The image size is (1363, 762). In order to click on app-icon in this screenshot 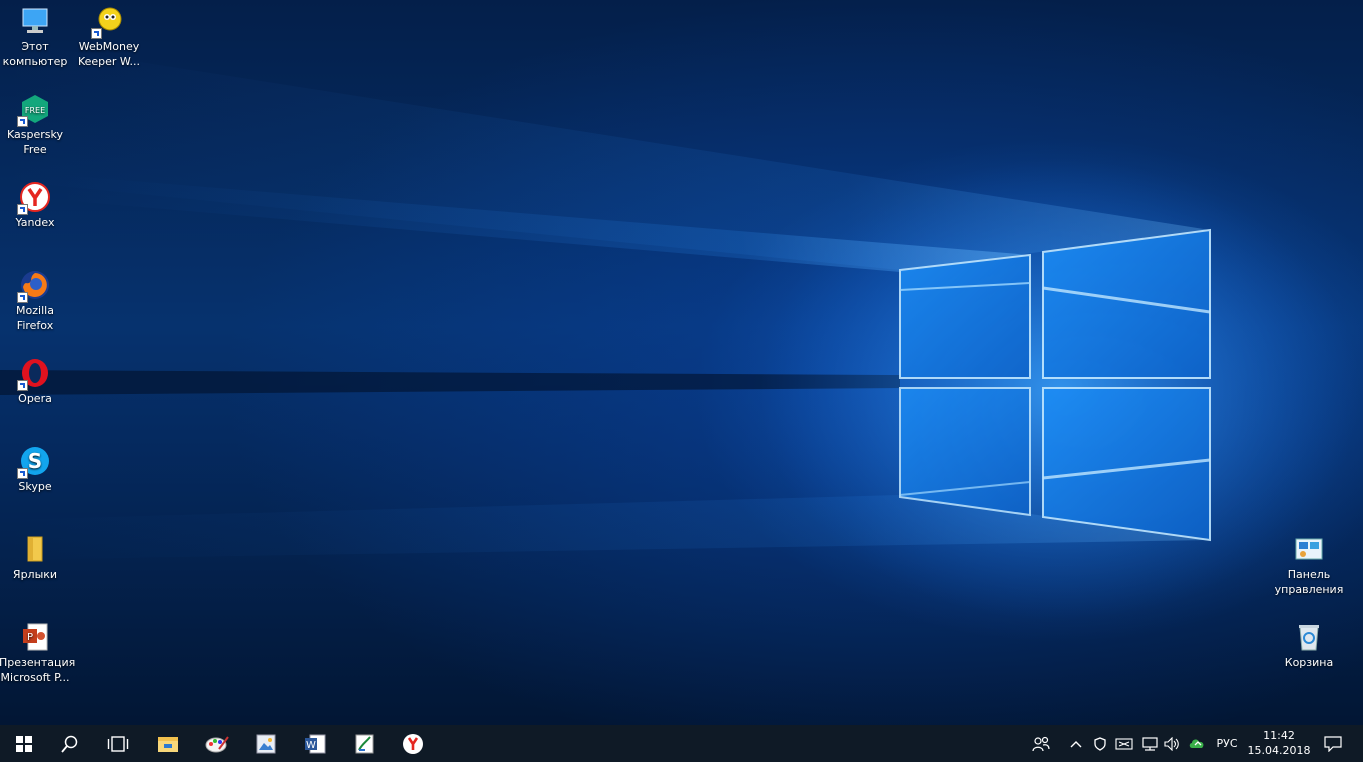, I will do `click(364, 743)`.